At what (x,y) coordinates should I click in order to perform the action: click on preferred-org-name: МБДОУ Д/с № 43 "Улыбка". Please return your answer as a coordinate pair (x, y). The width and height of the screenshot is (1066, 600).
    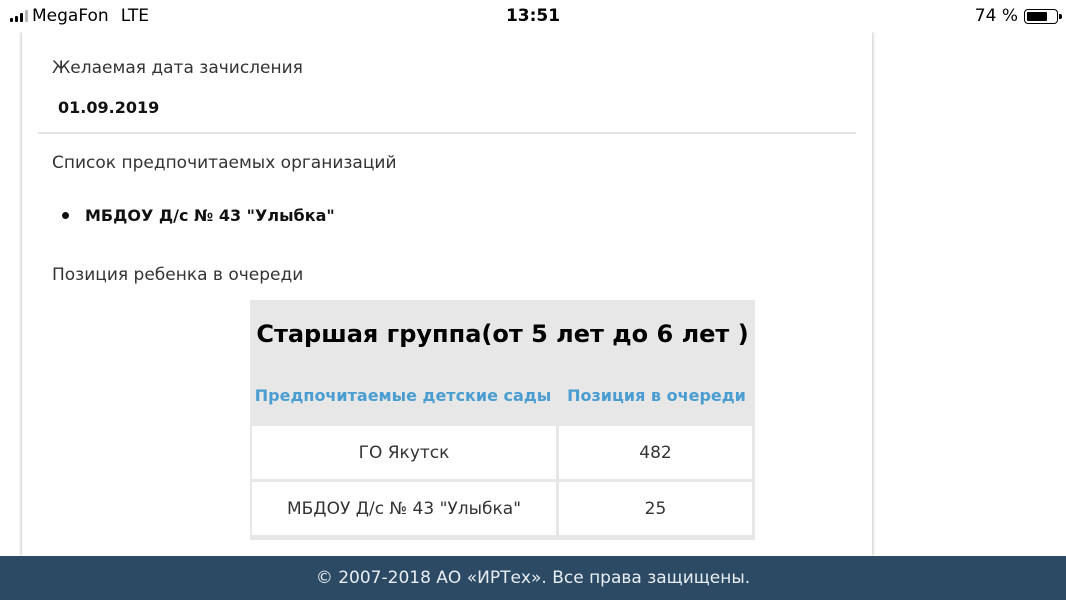
    Looking at the image, I should click on (210, 215).